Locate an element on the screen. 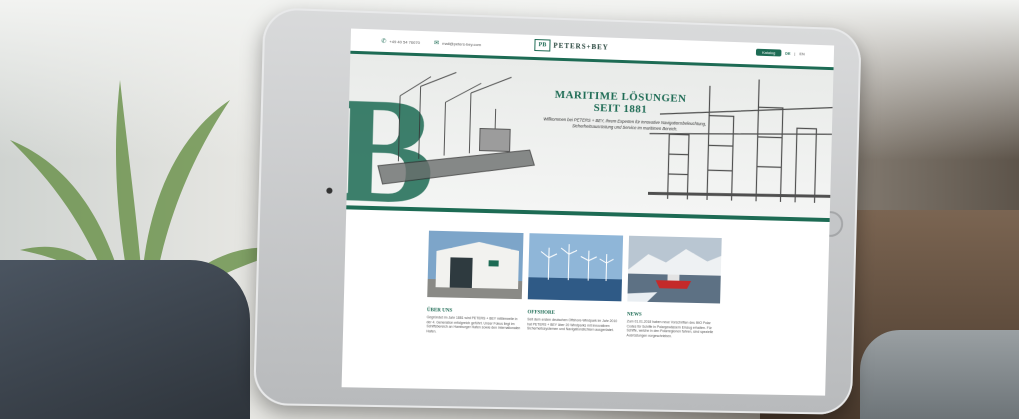  site-logo: PB PETERS+BEY is located at coordinates (571, 46).